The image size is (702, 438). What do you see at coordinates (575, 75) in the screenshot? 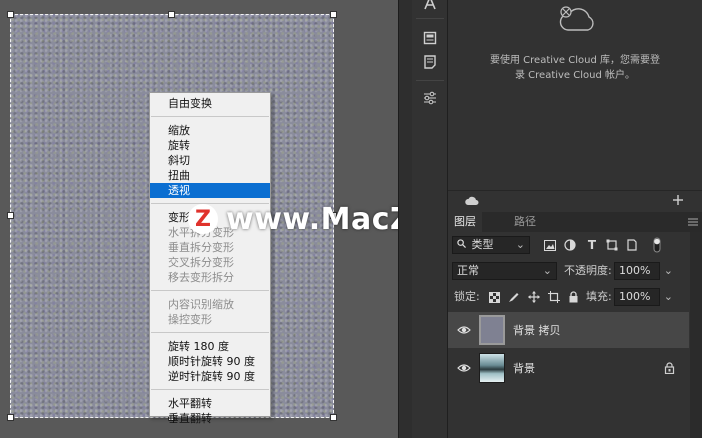
I see `cc-message-line-2: 录 Creative Cloud 帐户。` at bounding box center [575, 75].